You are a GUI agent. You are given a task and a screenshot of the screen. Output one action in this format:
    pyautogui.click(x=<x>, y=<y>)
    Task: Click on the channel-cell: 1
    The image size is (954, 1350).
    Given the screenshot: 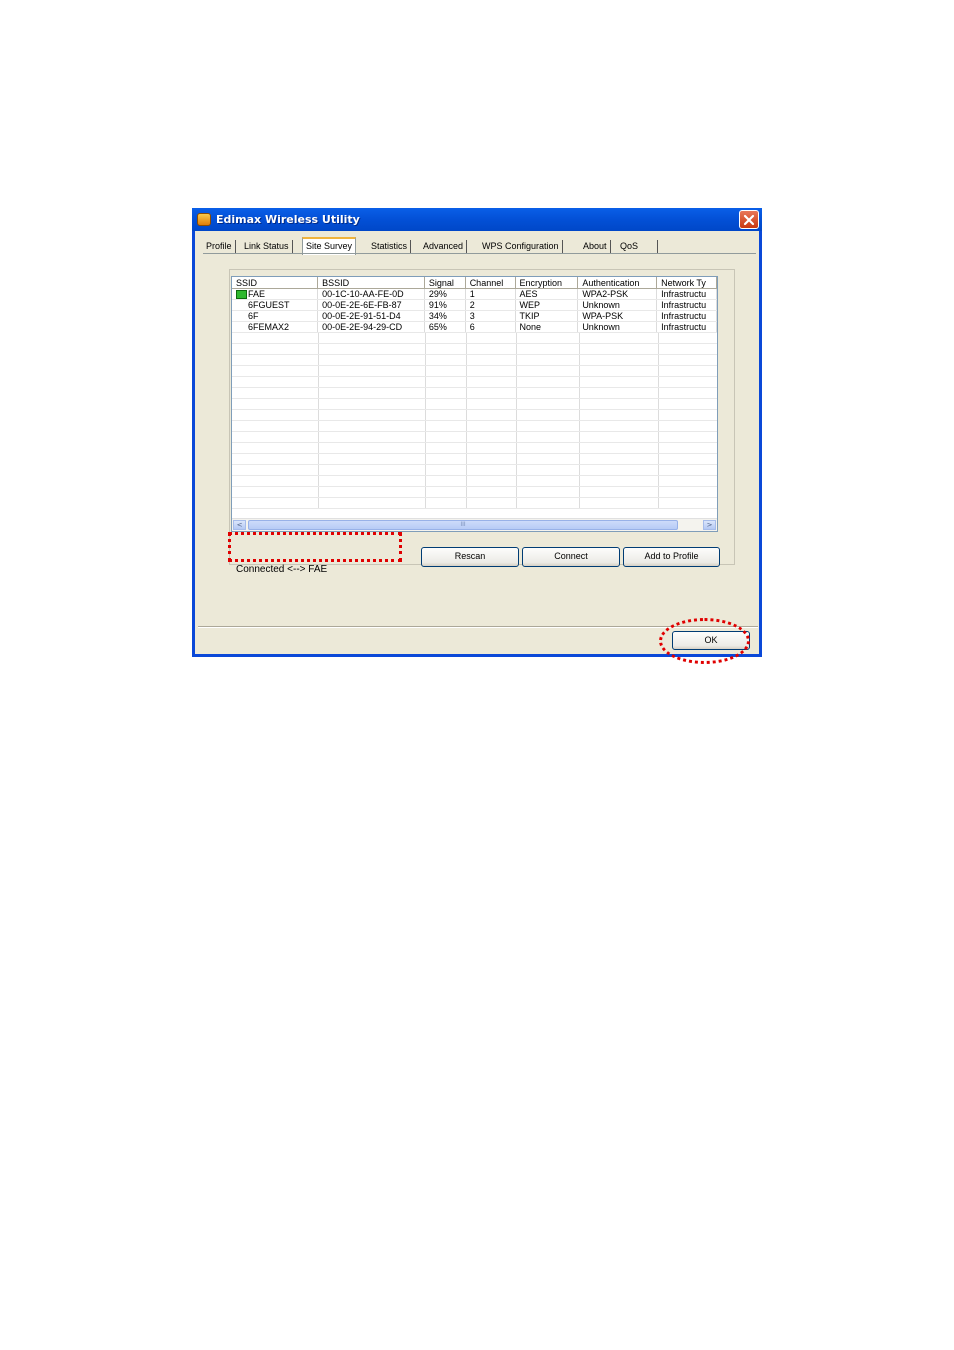 What is the action you would take?
    pyautogui.click(x=490, y=294)
    